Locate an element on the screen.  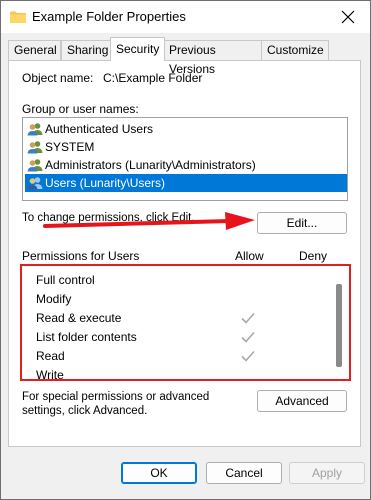
ok-button: OK is located at coordinates (159, 473).